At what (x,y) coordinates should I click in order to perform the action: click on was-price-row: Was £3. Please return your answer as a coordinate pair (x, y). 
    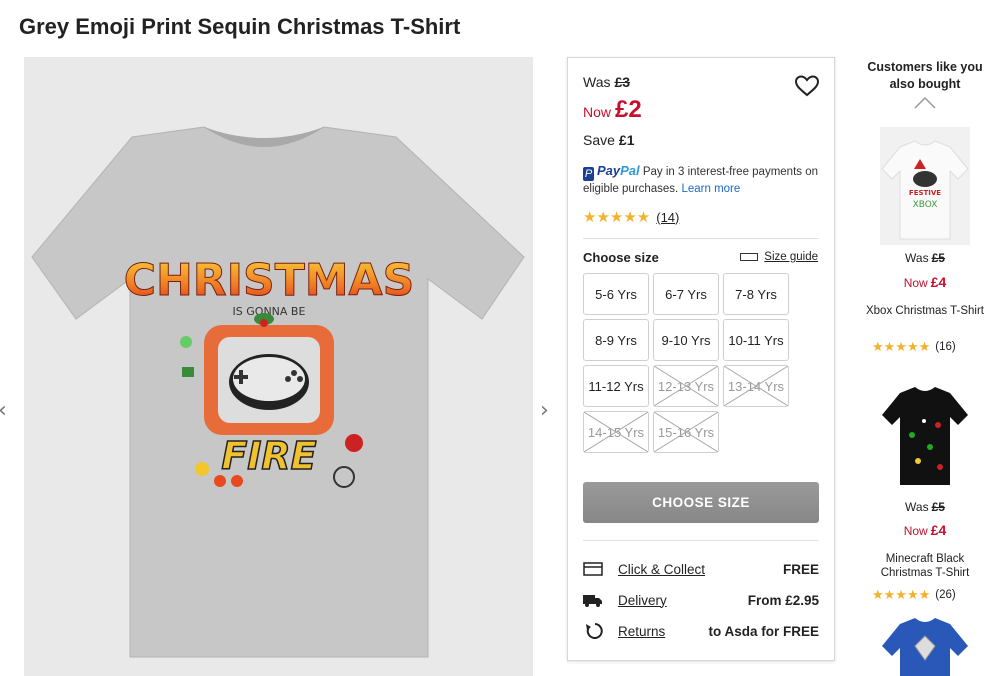
    Looking at the image, I should click on (606, 82).